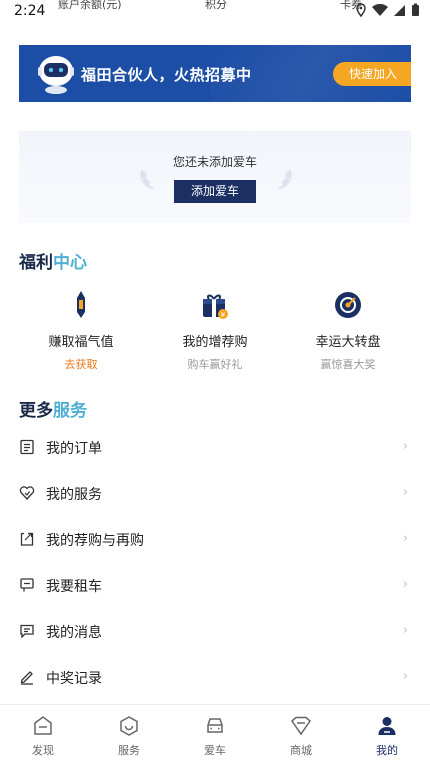 The height and width of the screenshot is (764, 430). I want to click on location-icon, so click(361, 10).